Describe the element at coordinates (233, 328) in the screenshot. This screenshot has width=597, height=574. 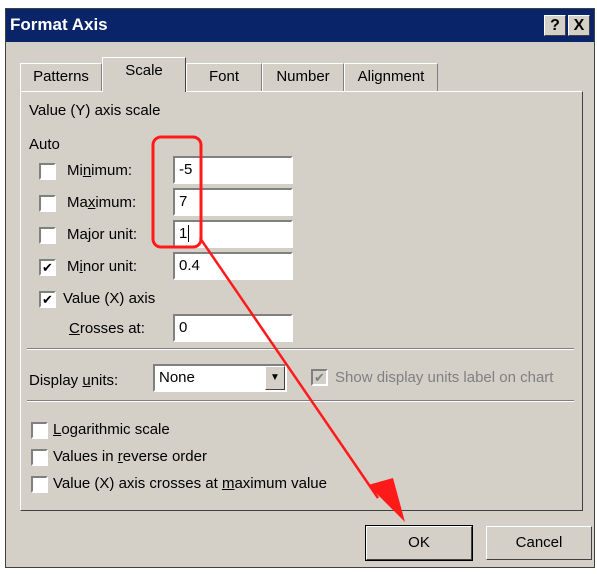
I see `crosses-at-input: 0` at that location.